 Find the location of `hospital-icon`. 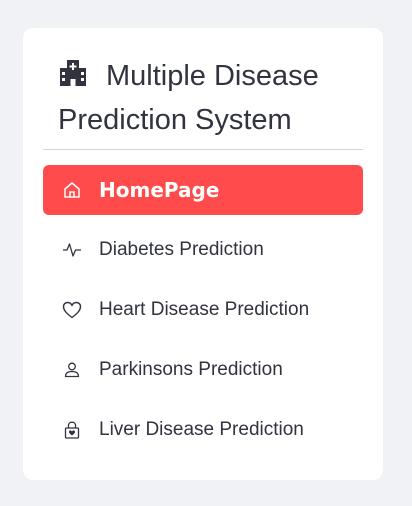

hospital-icon is located at coordinates (73, 73).